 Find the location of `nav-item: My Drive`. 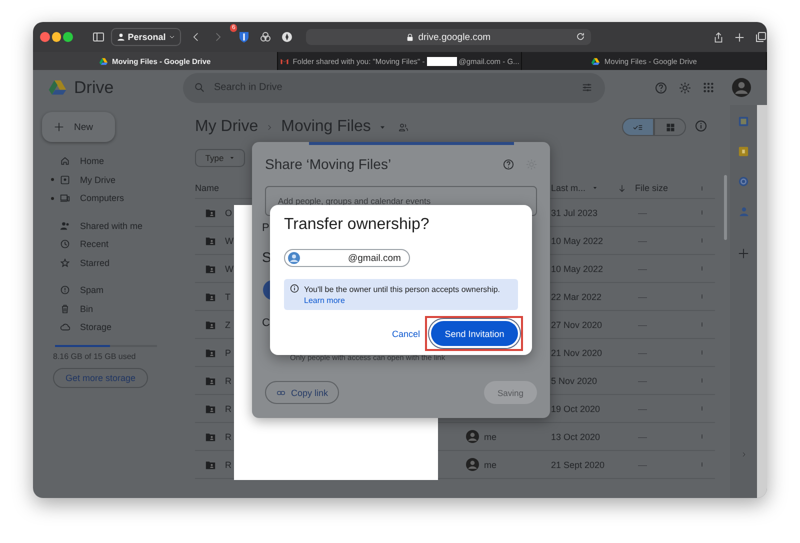

nav-item: My Drive is located at coordinates (109, 179).